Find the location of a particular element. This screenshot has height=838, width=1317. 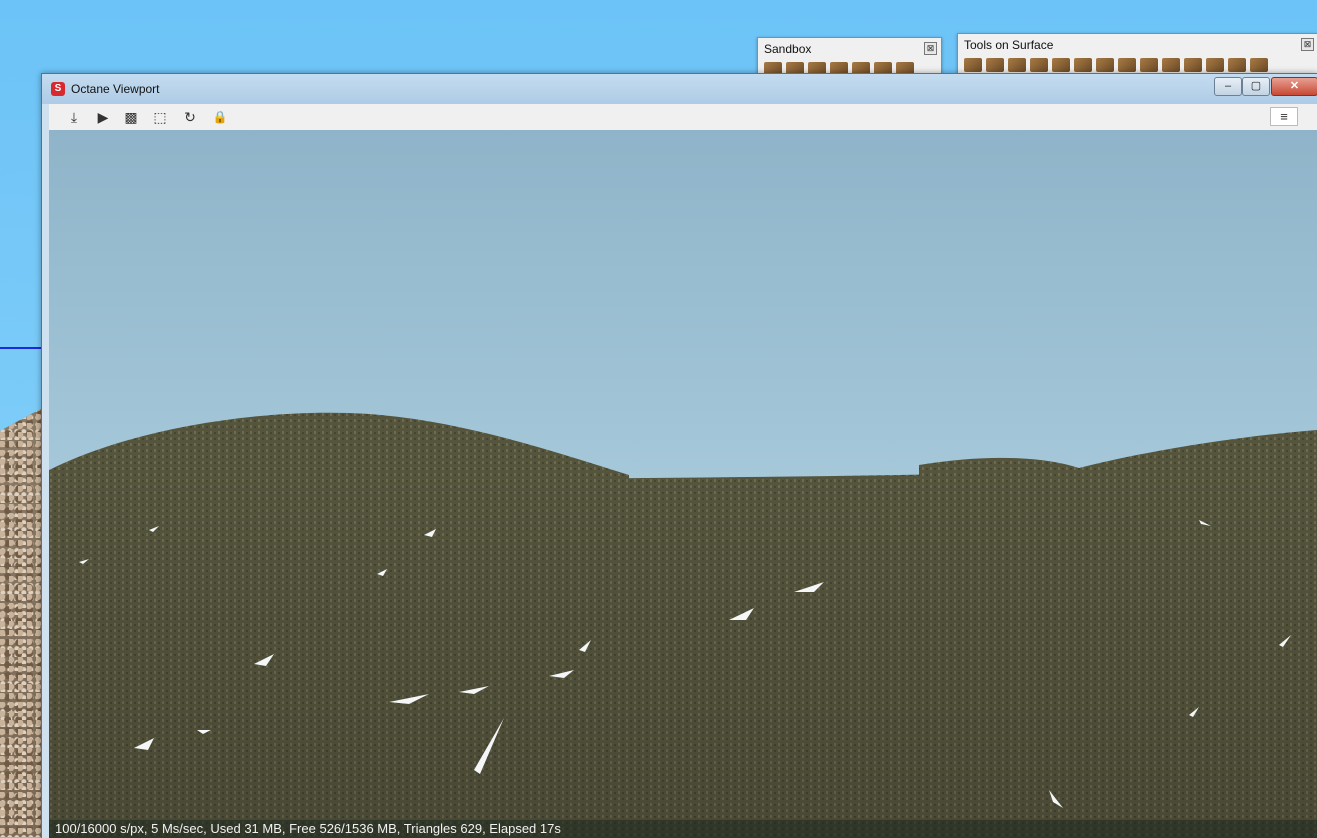

refresh-icon: ↻ is located at coordinates (190, 117).